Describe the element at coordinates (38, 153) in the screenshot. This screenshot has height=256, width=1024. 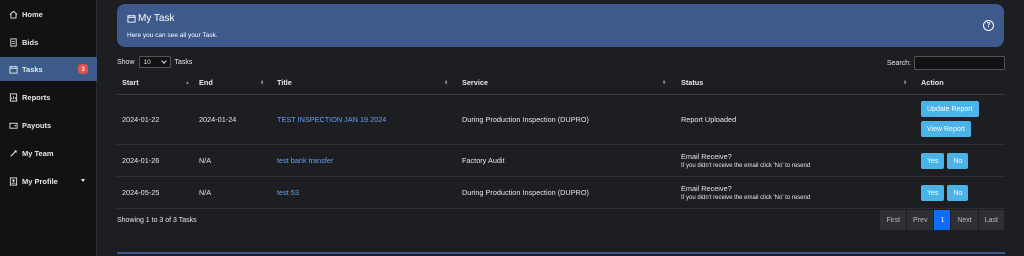
I see `sidebar-item-label: My Team` at that location.